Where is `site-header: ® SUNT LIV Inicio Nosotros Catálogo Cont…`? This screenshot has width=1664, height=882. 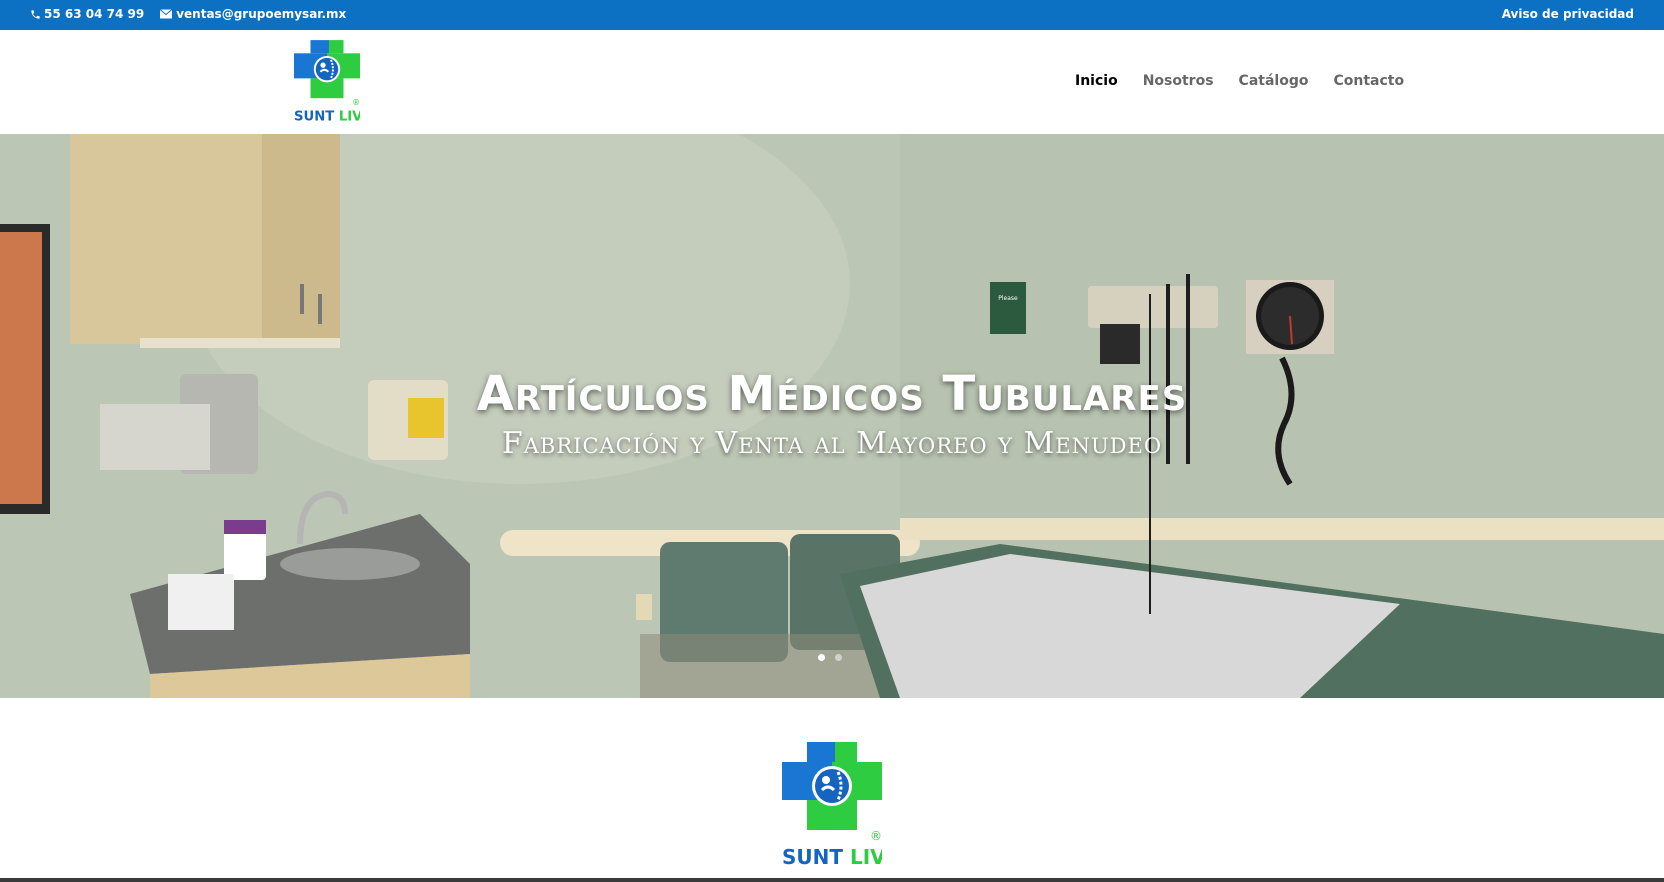
site-header: ® SUNT LIV Inicio Nosotros Catálogo Cont… is located at coordinates (832, 82).